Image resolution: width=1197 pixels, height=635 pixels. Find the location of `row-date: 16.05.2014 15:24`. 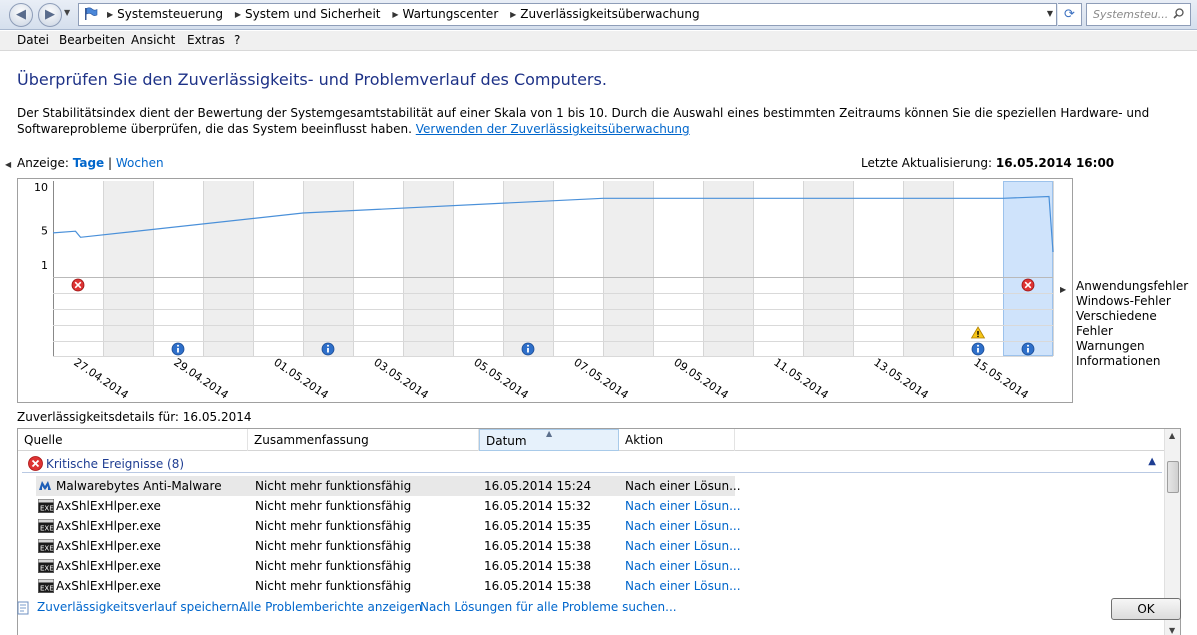

row-date: 16.05.2014 15:24 is located at coordinates (538, 486).